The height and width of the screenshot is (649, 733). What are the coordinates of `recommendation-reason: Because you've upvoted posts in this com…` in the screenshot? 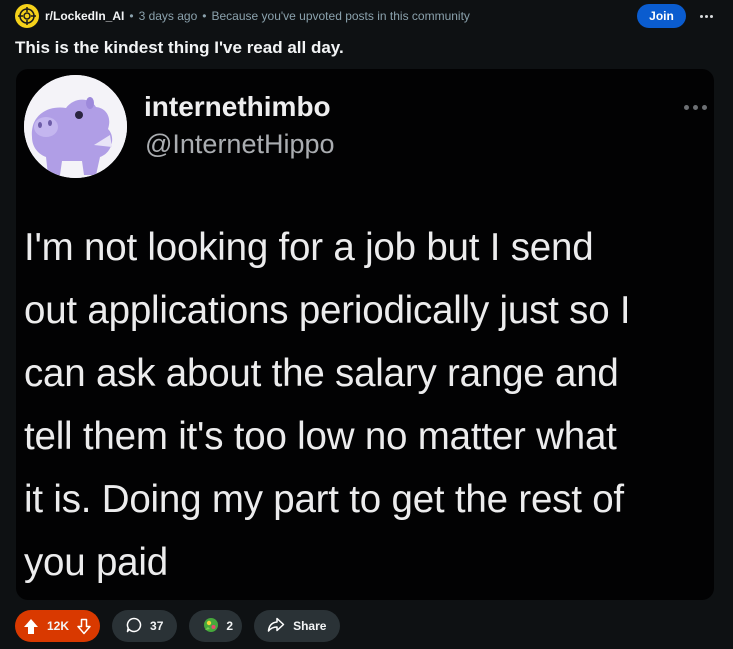 It's located at (340, 16).